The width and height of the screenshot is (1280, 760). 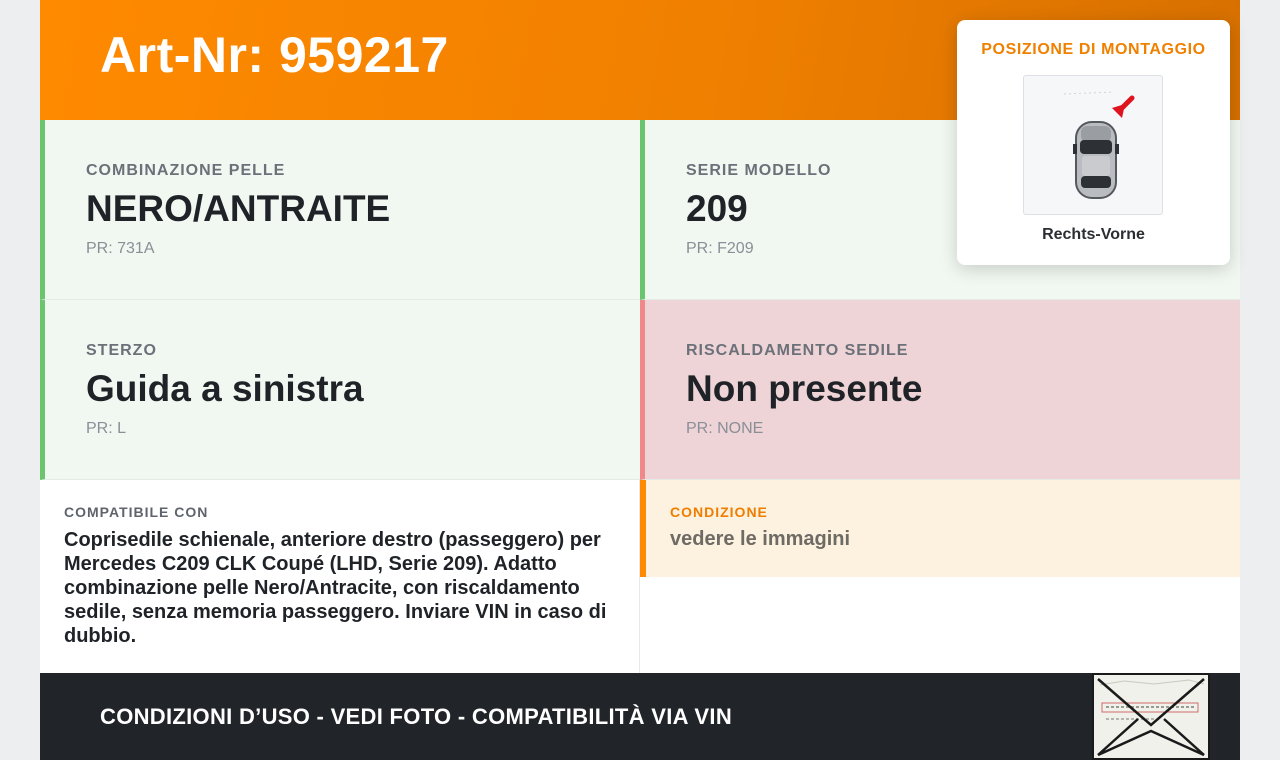 I want to click on car-top-view-icon, so click(x=1093, y=145).